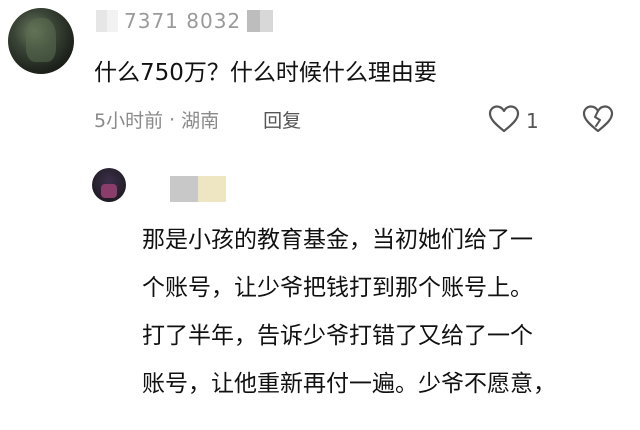 This screenshot has height=430, width=640. I want to click on commenter-avatar, so click(41, 41).